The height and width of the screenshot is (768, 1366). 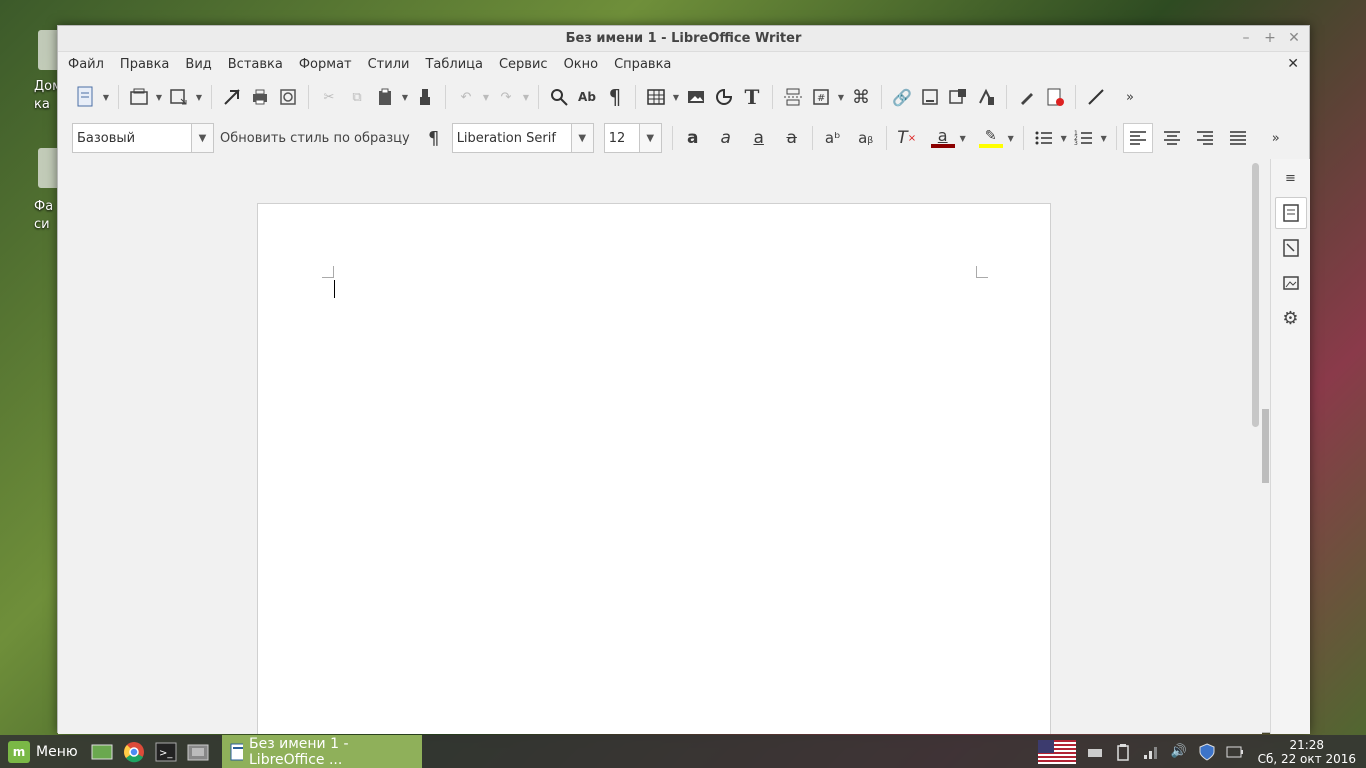 I want to click on menu-format: Формат, so click(x=325, y=64).